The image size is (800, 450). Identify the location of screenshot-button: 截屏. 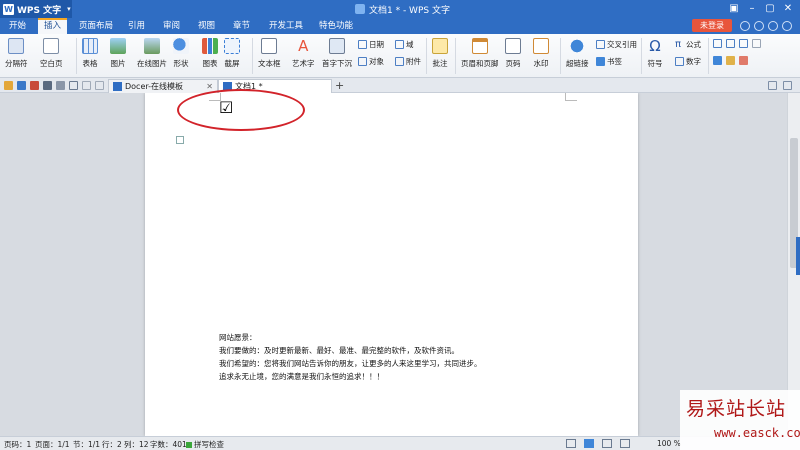
(232, 53).